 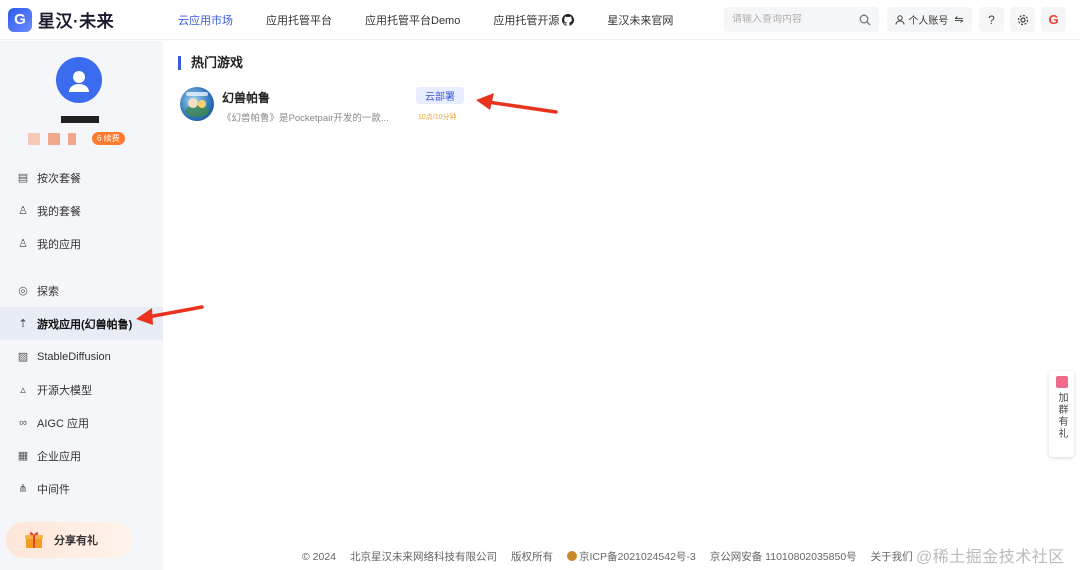 What do you see at coordinates (59, 211) in the screenshot?
I see `sidebar-item-label: 我的套餐` at bounding box center [59, 211].